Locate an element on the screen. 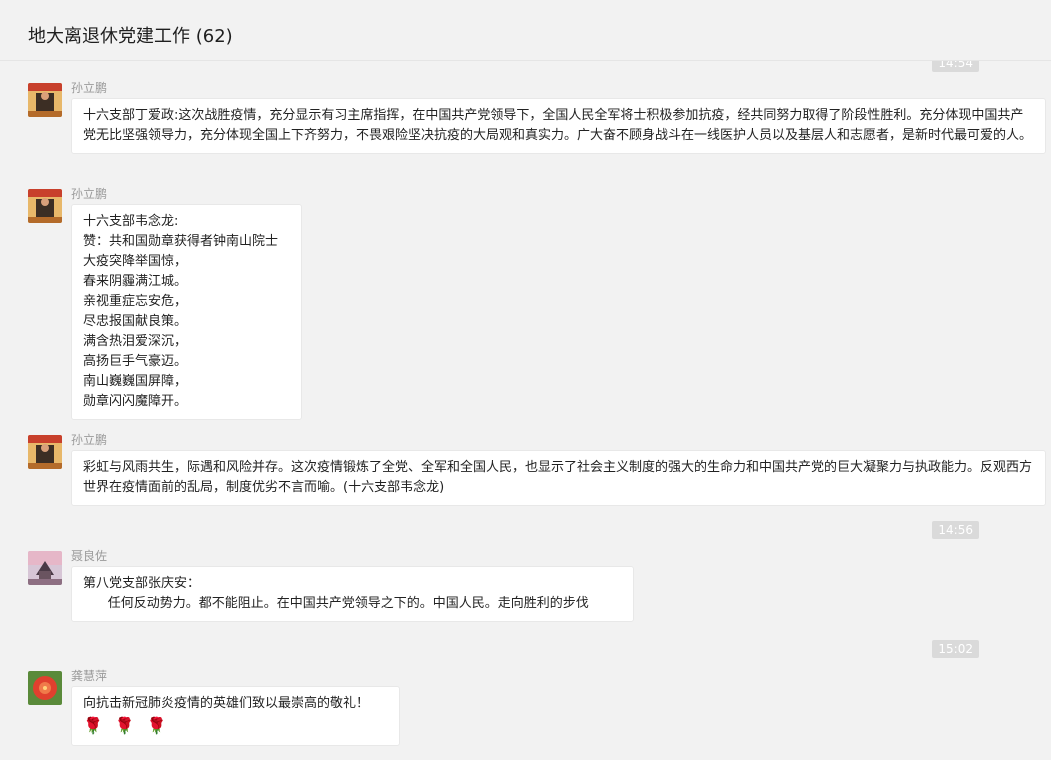 The width and height of the screenshot is (1051, 760). message-line: 勋章闪闪魔障开。 is located at coordinates (135, 401).